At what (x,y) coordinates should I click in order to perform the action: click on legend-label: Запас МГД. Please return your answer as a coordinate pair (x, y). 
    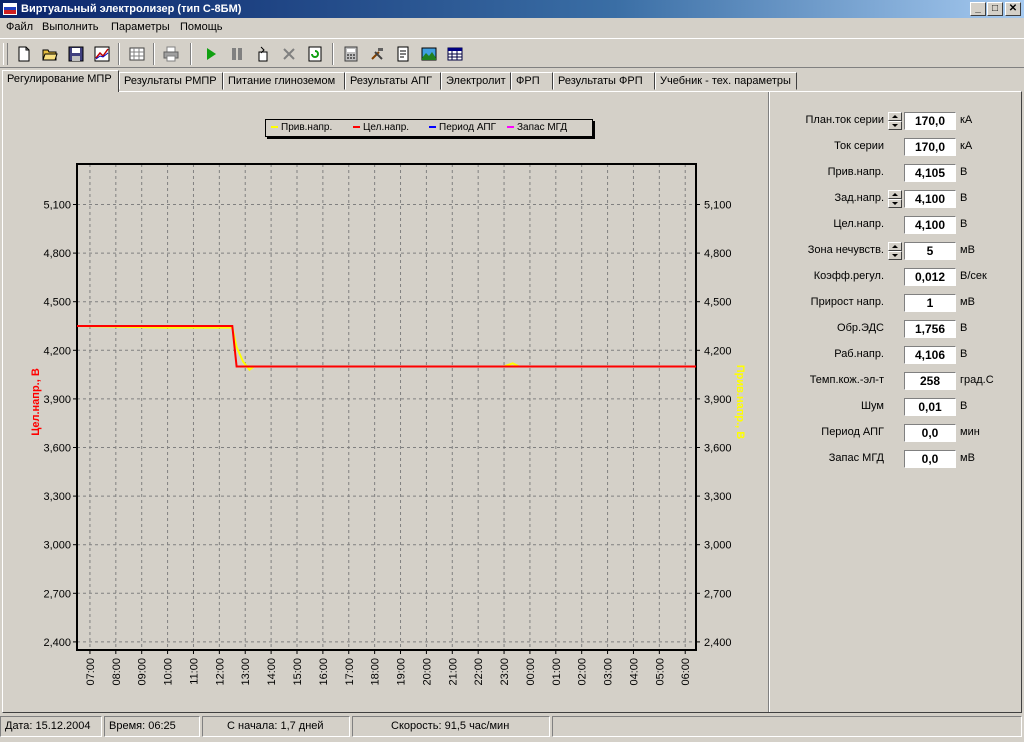
    Looking at the image, I should click on (542, 127).